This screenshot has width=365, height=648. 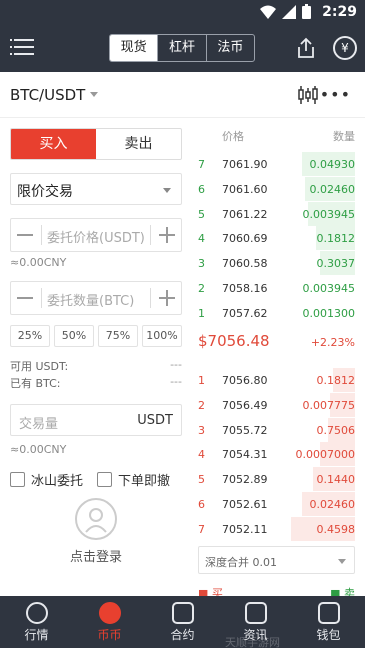 I want to click on app-bar: 现货 杠杆 法币 ¥, so click(x=182, y=48).